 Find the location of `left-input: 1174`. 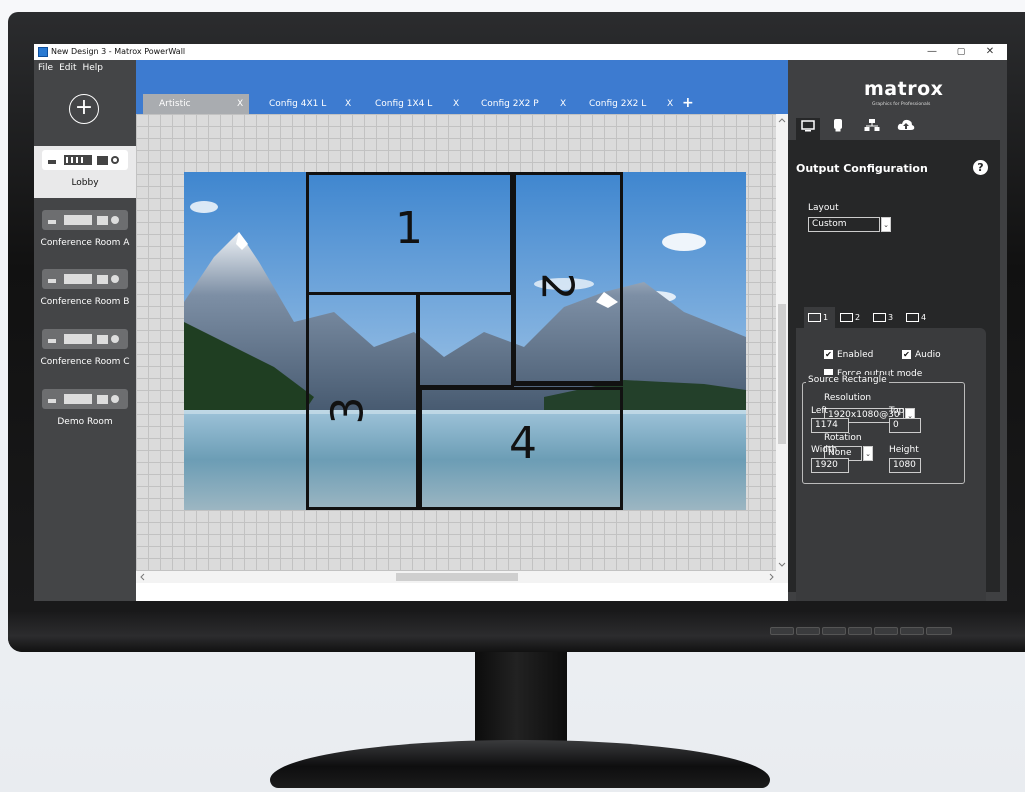

left-input: 1174 is located at coordinates (830, 425).